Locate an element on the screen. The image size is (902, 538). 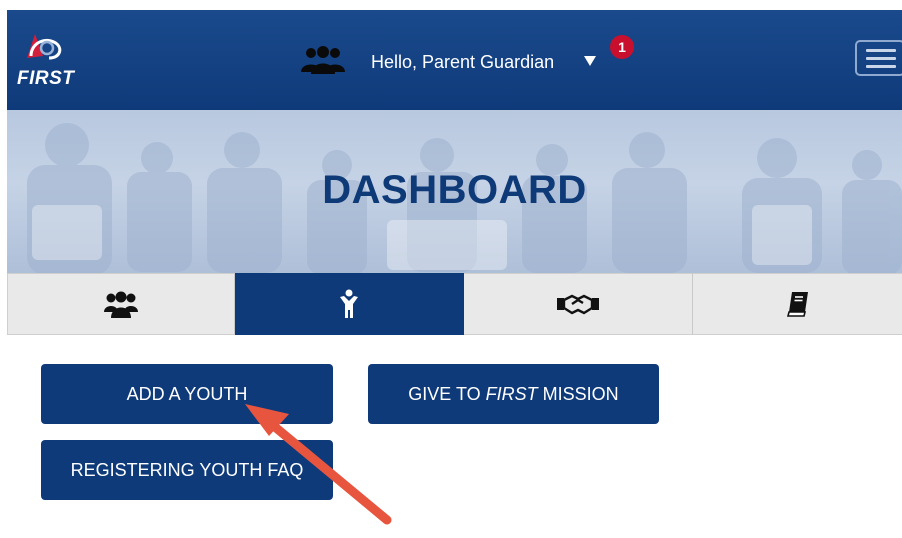
user-menu: Hello, Parent Guardian is located at coordinates (467, 60).